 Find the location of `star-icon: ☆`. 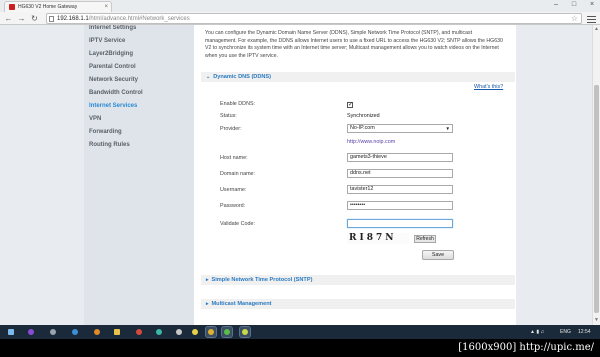

star-icon: ☆ is located at coordinates (574, 18).